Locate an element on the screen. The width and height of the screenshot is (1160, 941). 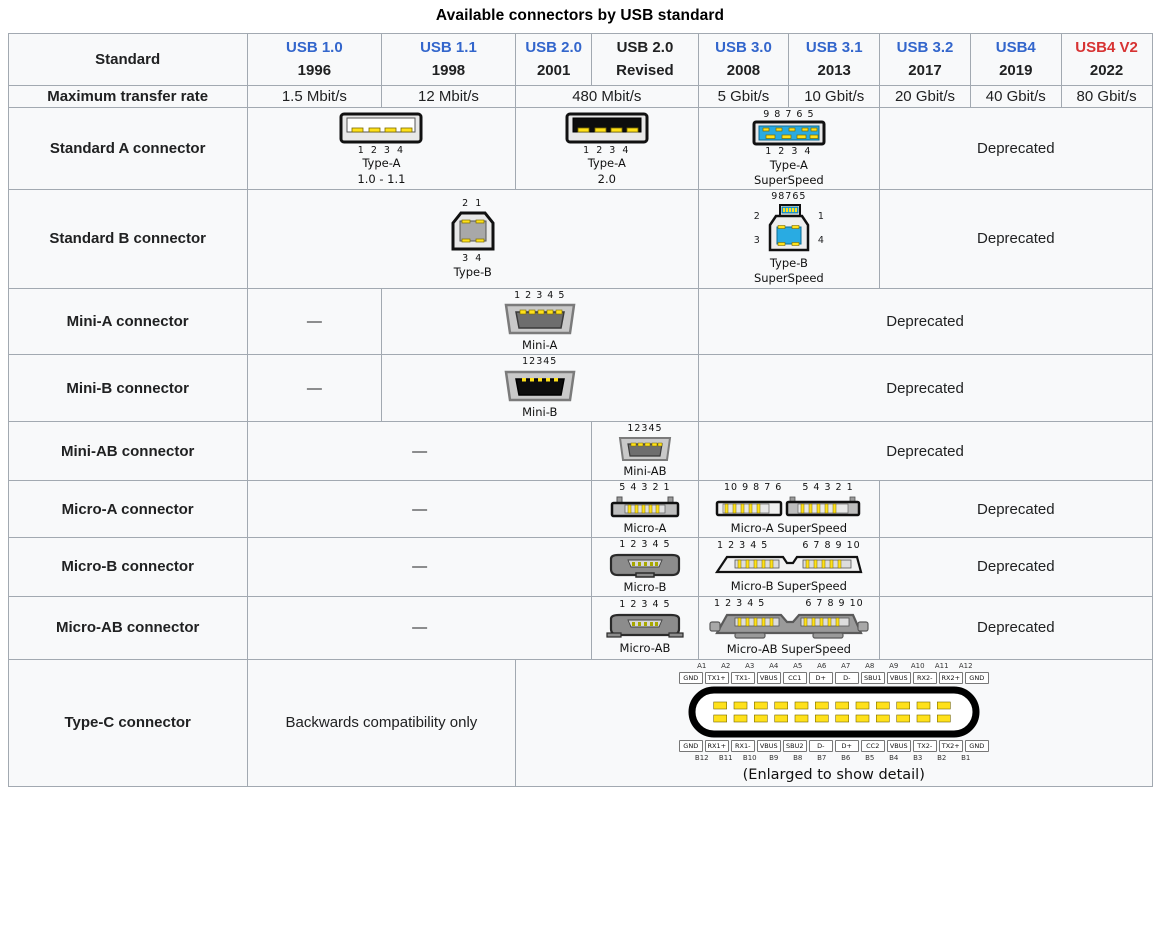
pin-numbers-top: 1 2 3 4 5 is located at coordinates (540, 295).